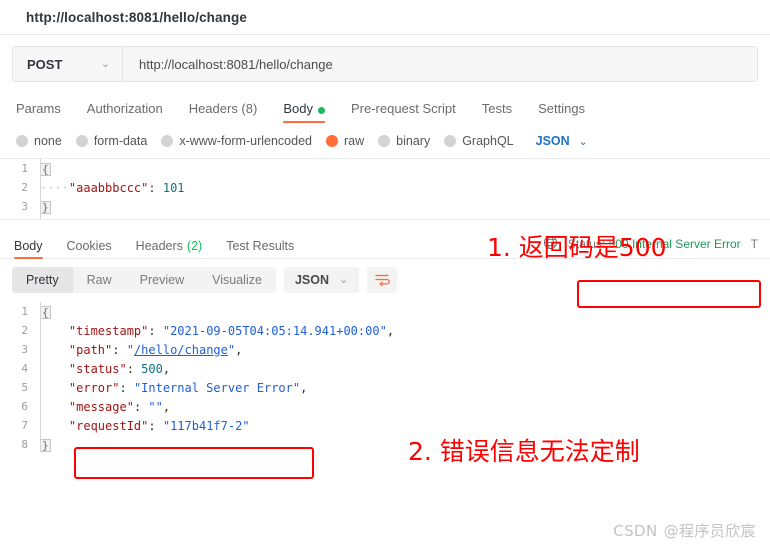  I want to click on line-number: 1, so click(24, 168).